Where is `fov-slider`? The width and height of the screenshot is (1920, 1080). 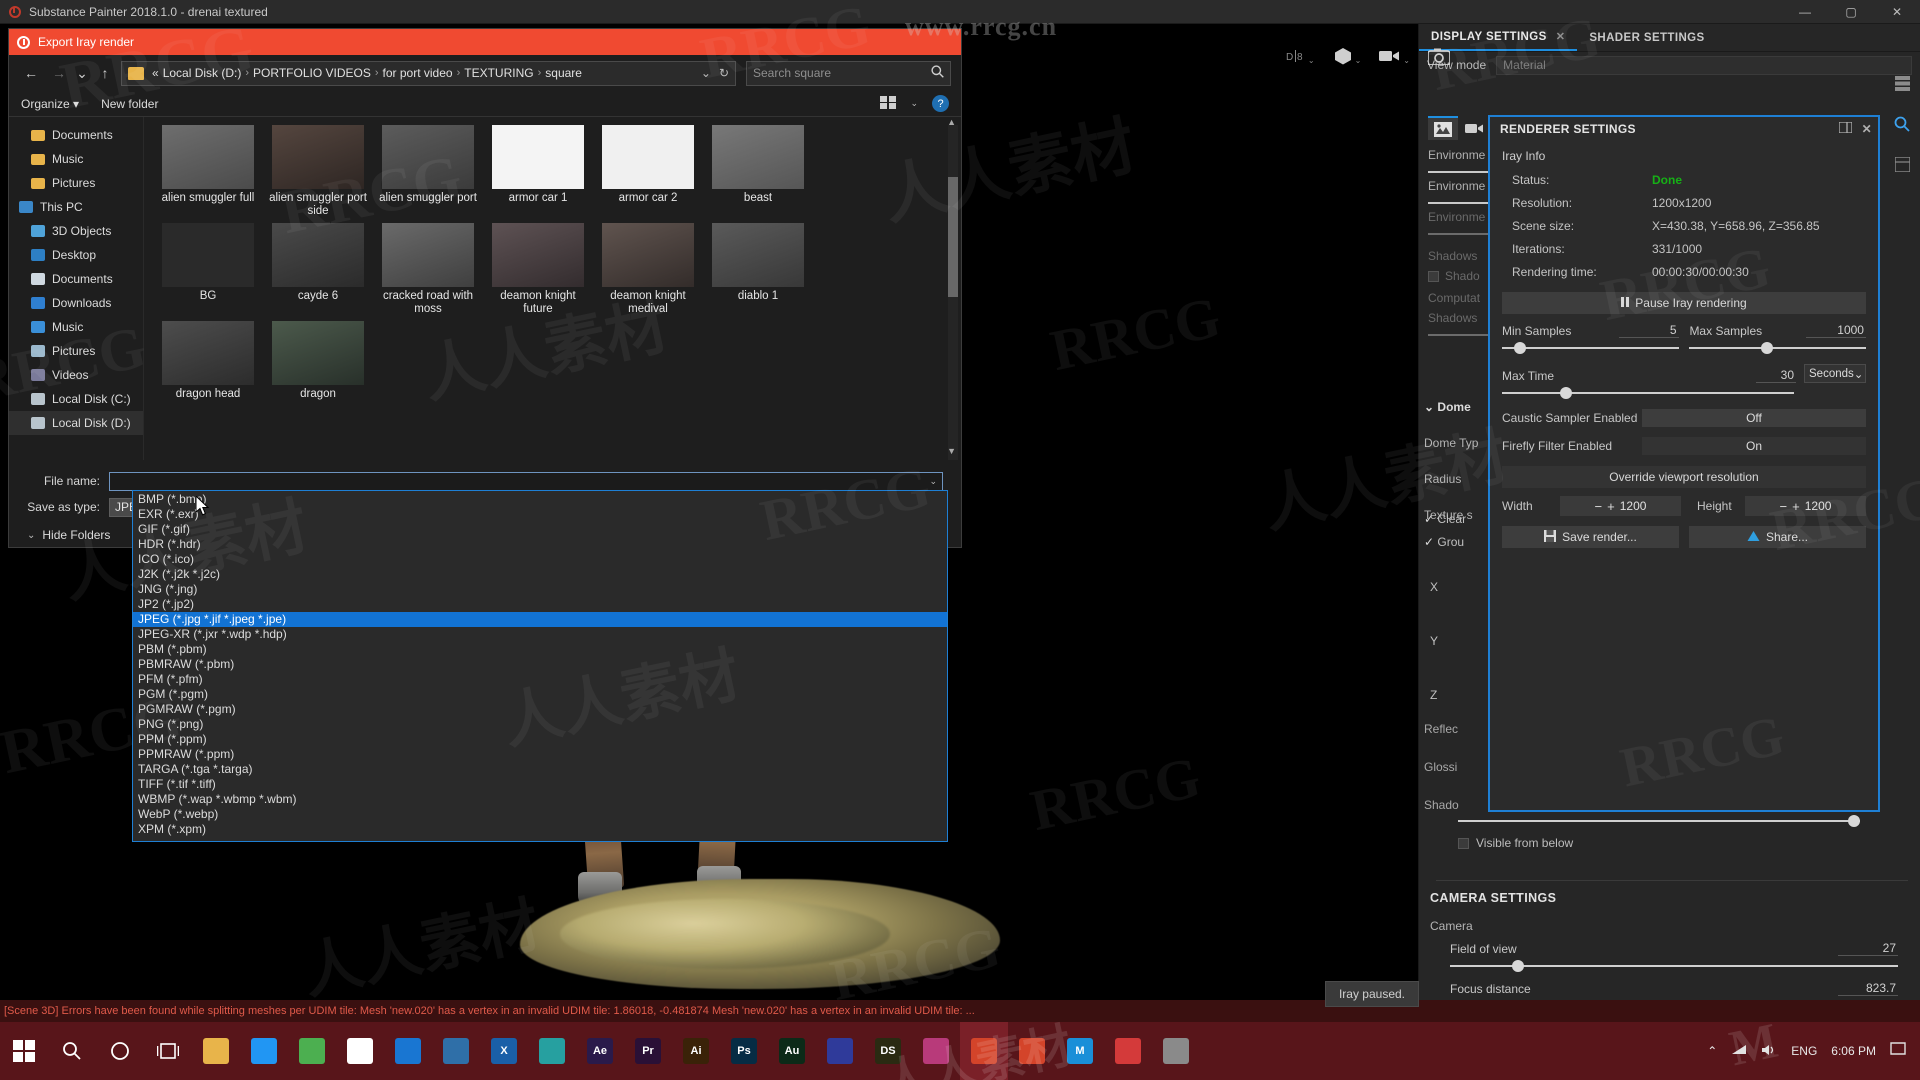 fov-slider is located at coordinates (1674, 966).